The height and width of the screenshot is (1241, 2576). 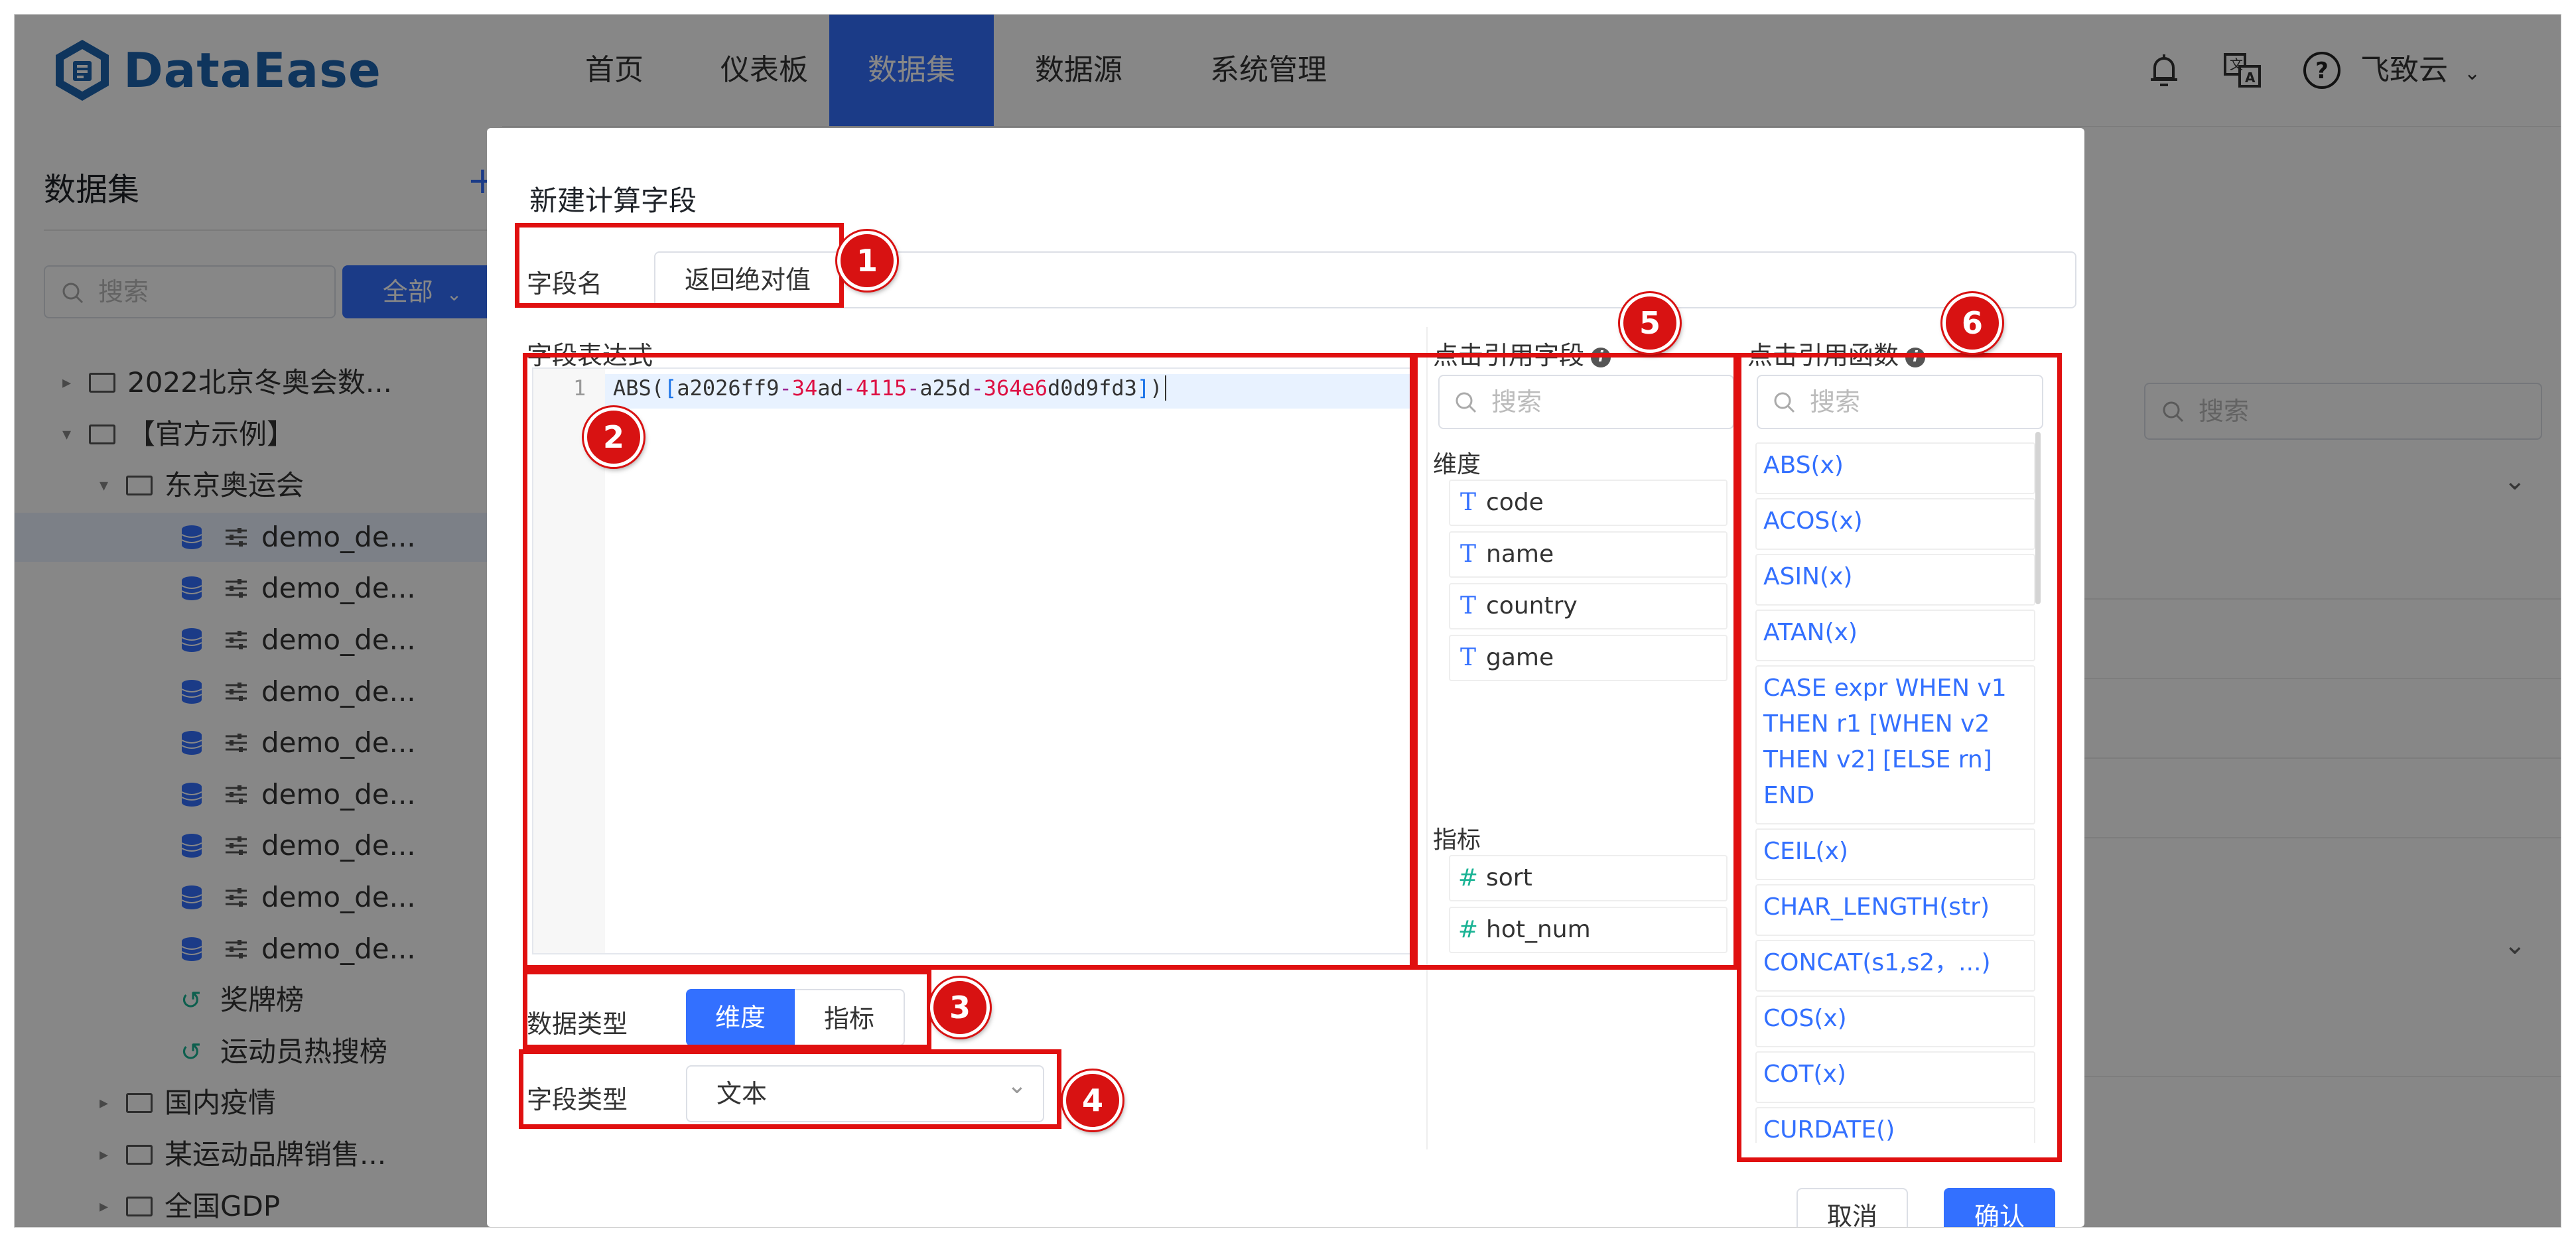 I want to click on code-token: ad, so click(x=830, y=388).